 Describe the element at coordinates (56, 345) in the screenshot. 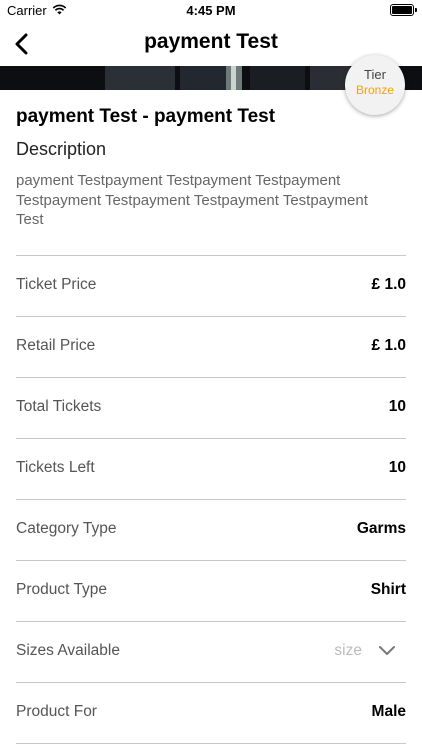

I see `detail-label: Retail Price` at that location.